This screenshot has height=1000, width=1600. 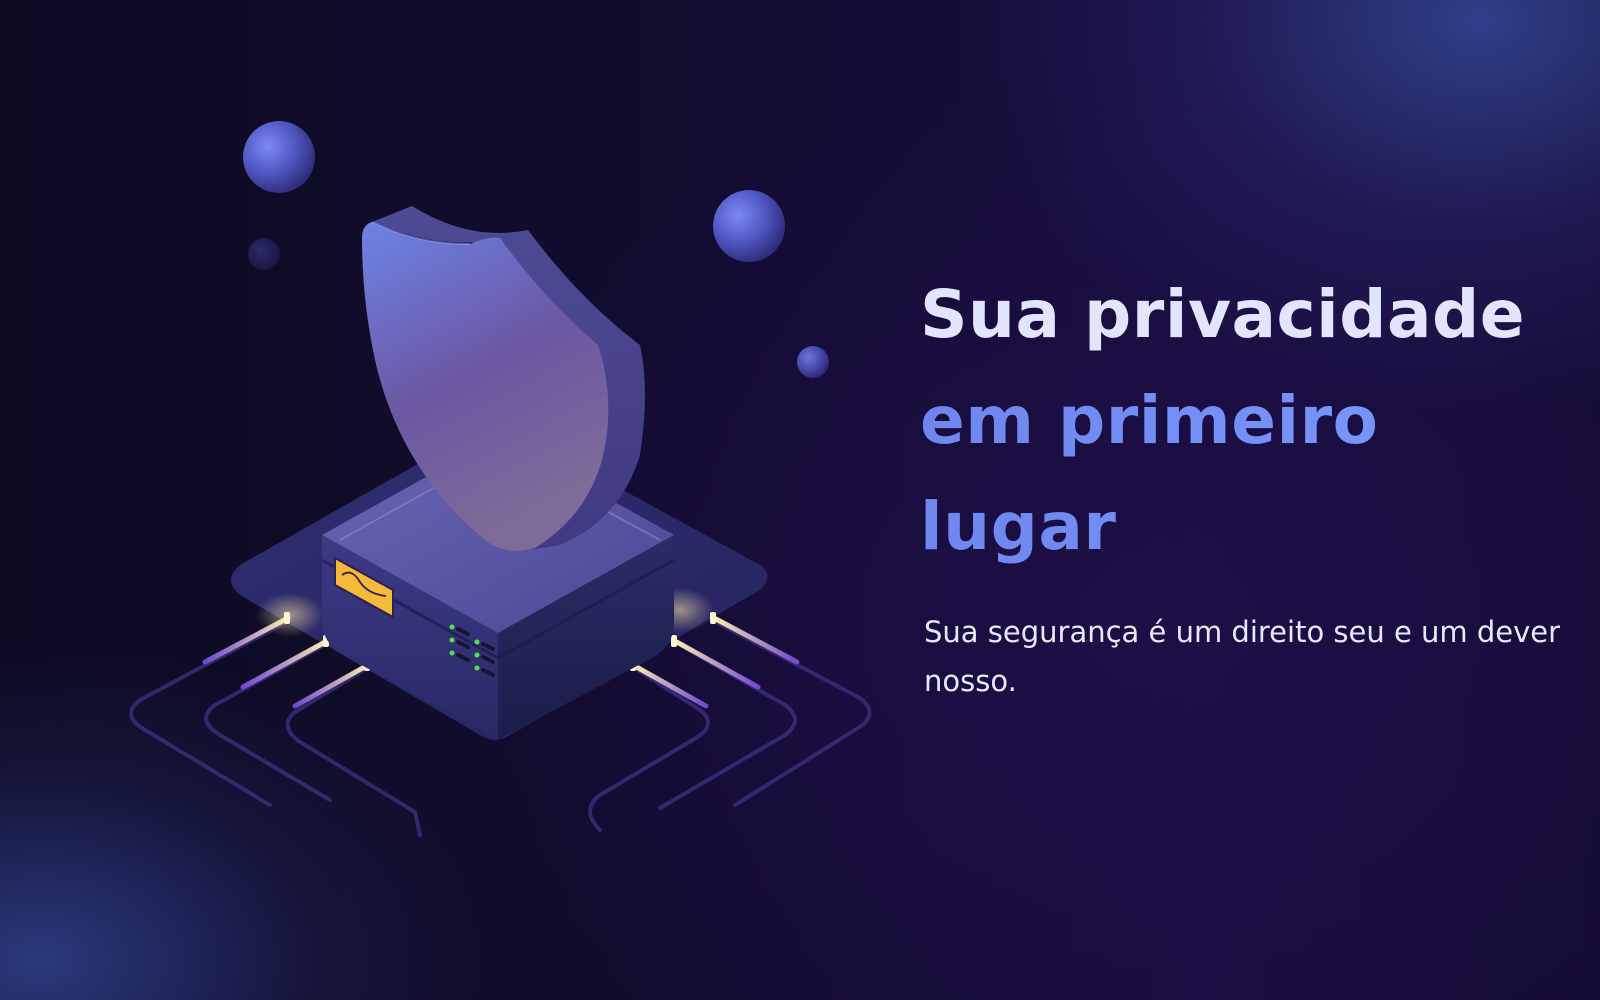 I want to click on hero-headline: Sua privacidade em primeiro lugar, so click(x=1250, y=421).